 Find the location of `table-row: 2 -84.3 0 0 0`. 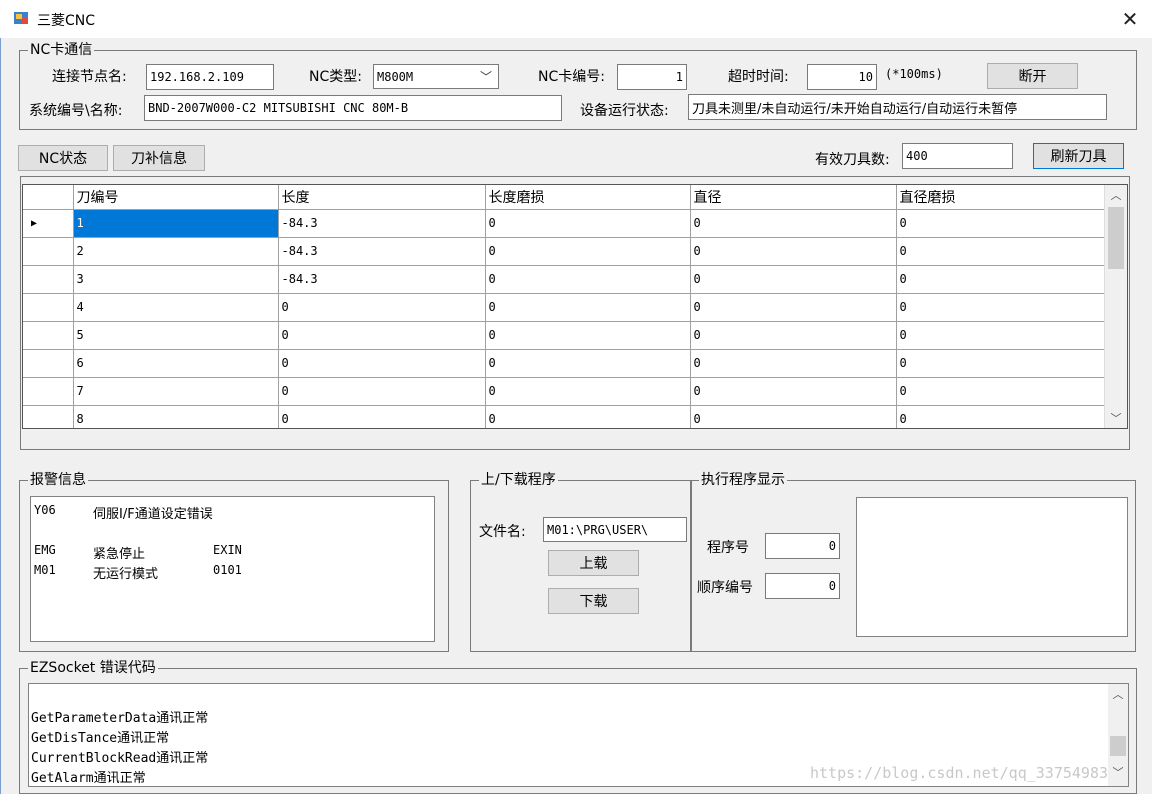

table-row: 2 -84.3 0 0 0 is located at coordinates (565, 251).